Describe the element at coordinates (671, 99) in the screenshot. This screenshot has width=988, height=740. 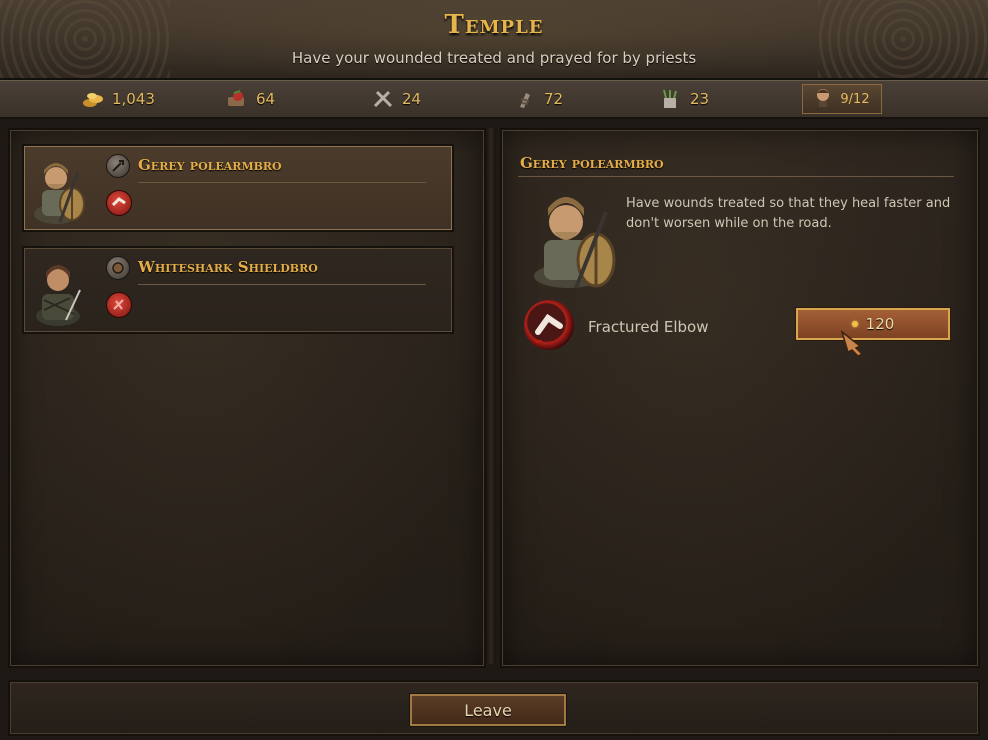
I see `ammo-icon` at that location.